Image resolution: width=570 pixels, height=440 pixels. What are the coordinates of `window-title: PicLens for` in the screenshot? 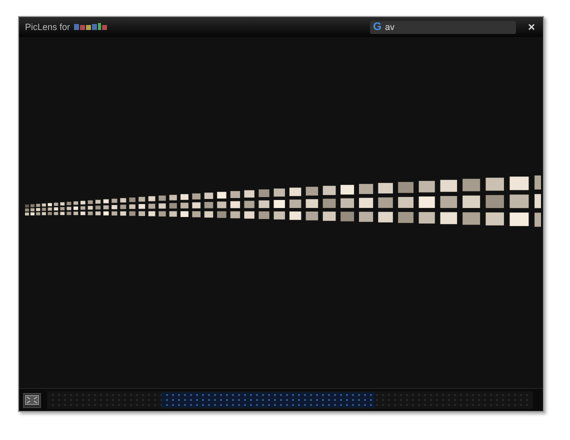 It's located at (47, 27).